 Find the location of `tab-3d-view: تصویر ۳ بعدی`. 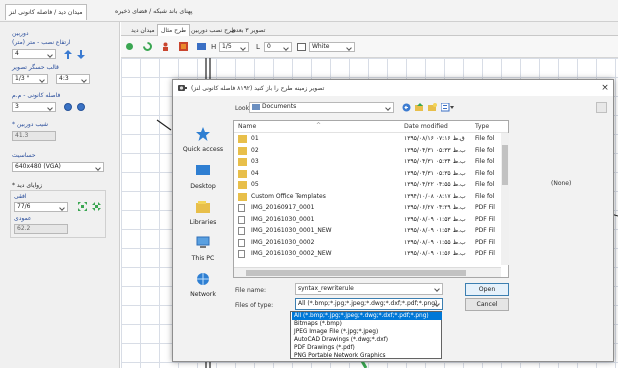

tab-3d-view: تصویر ۳ بعدی is located at coordinates (248, 30).